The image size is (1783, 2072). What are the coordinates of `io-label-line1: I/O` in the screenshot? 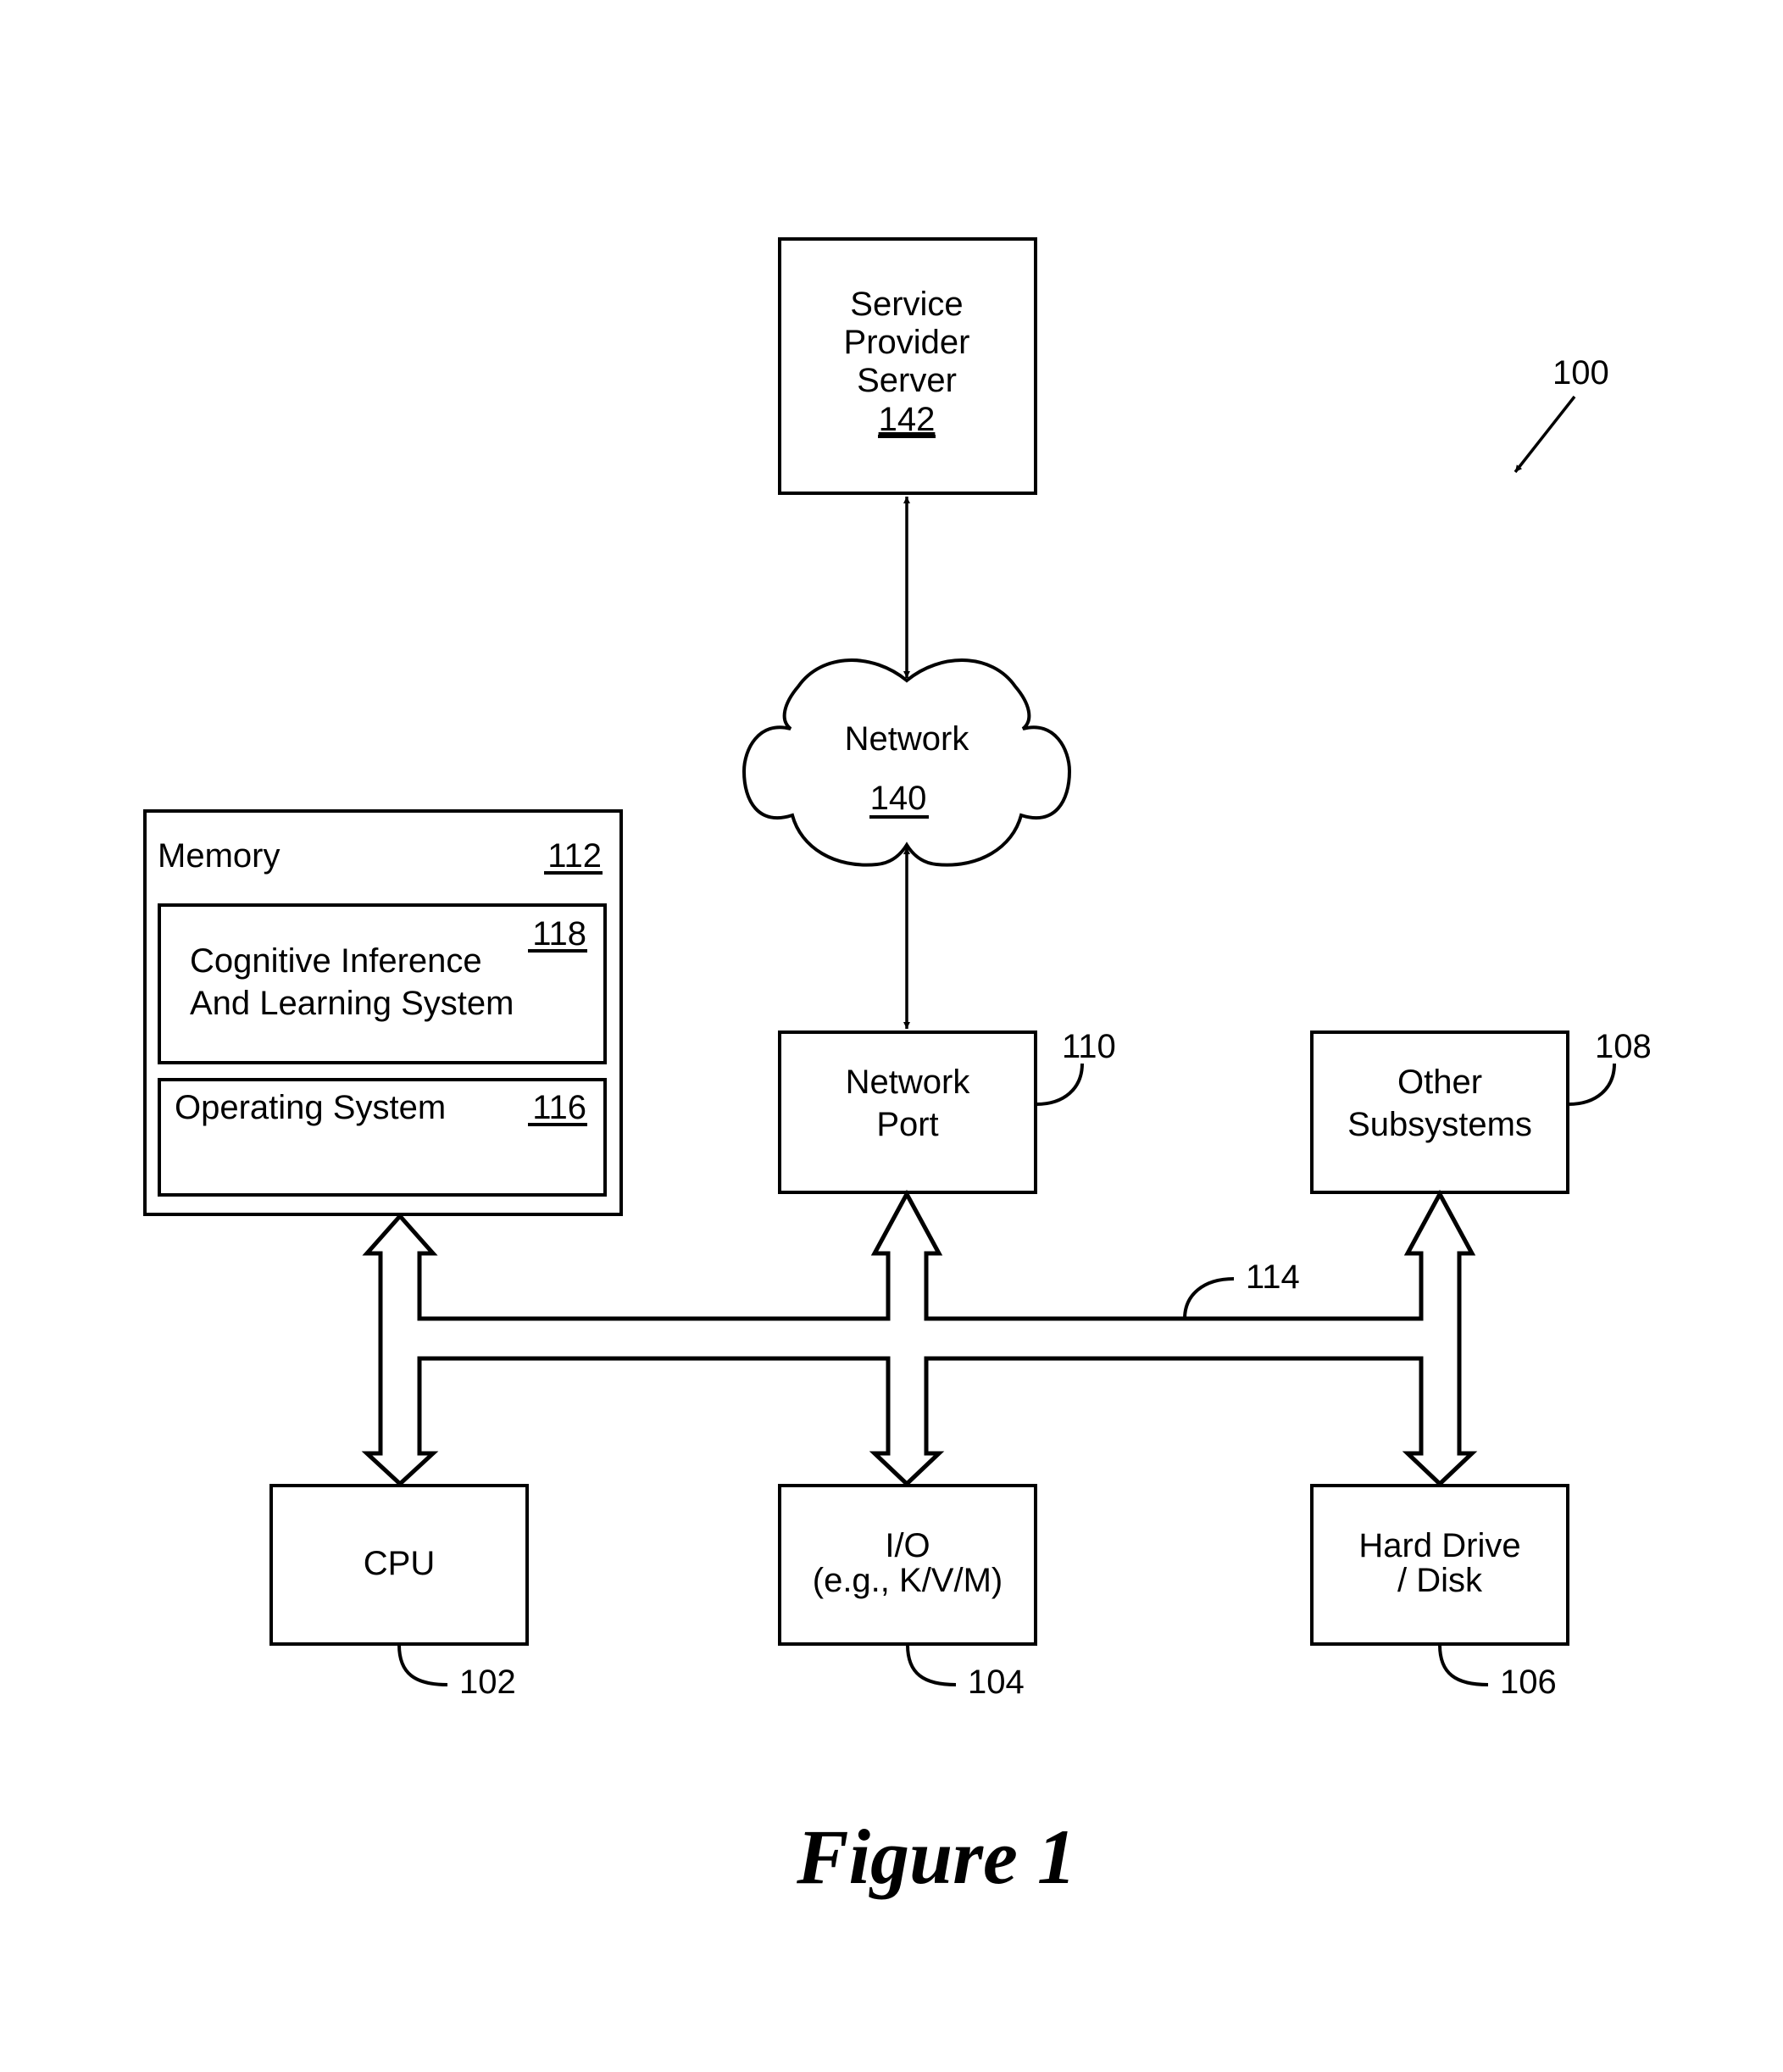 It's located at (907, 1545).